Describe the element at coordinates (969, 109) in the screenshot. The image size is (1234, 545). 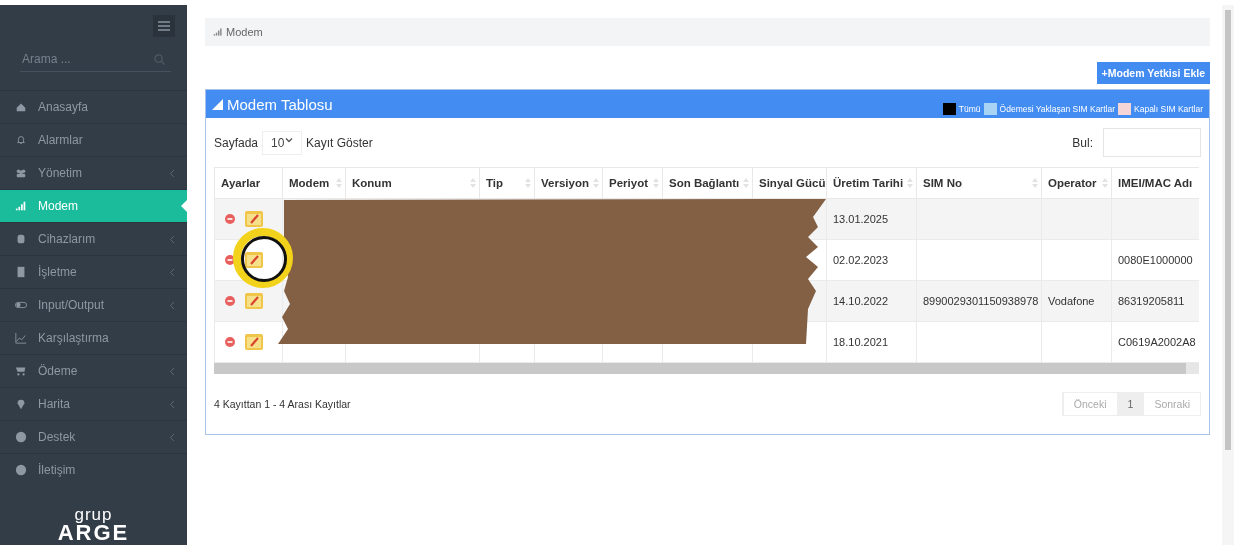
I see `legend-label: Tümü` at that location.